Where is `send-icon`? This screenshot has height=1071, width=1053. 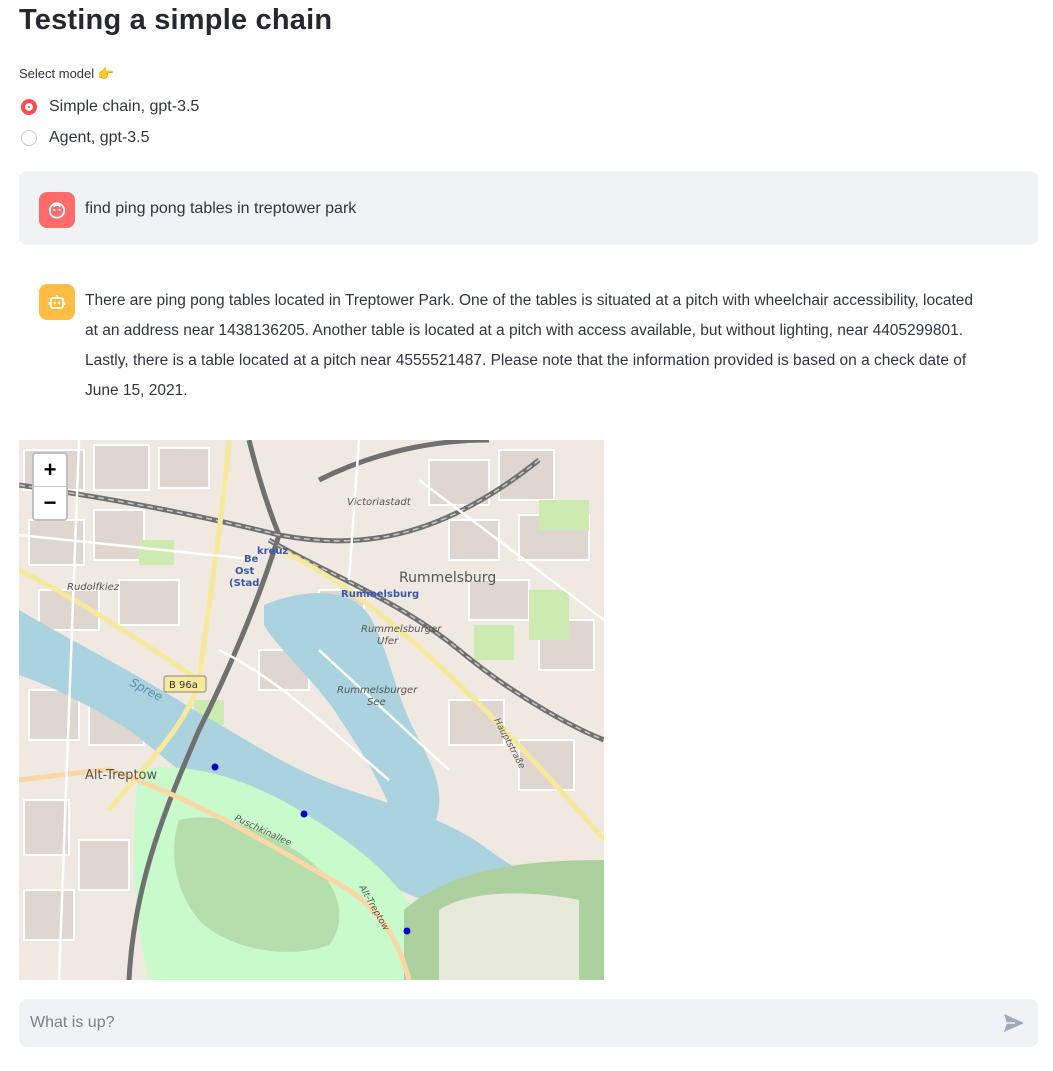
send-icon is located at coordinates (1014, 1023).